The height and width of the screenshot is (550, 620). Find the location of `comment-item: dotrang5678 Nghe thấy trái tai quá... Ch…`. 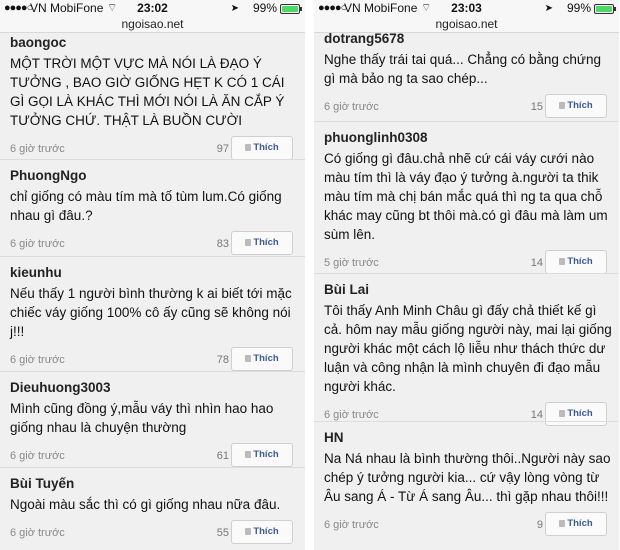

comment-item: dotrang5678 Nghe thấy trái tai quá... Ch… is located at coordinates (466, 76).